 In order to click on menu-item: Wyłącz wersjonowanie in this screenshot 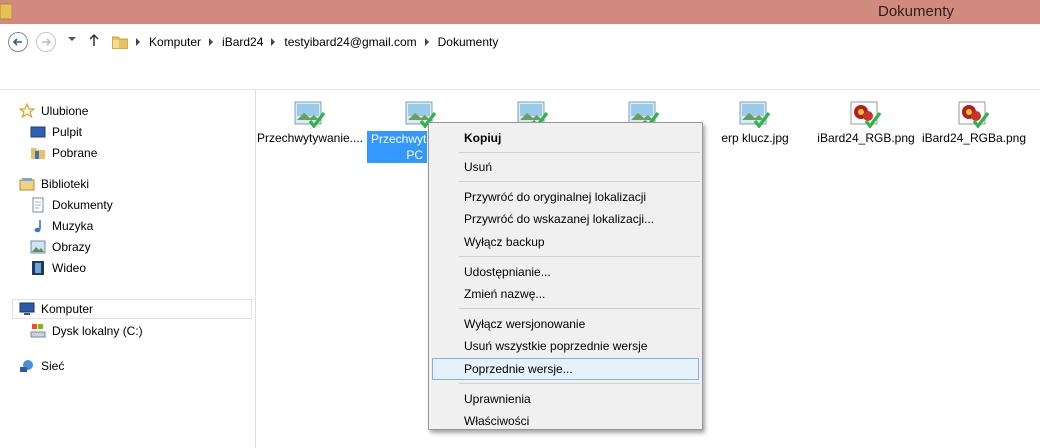, I will do `click(565, 324)`.